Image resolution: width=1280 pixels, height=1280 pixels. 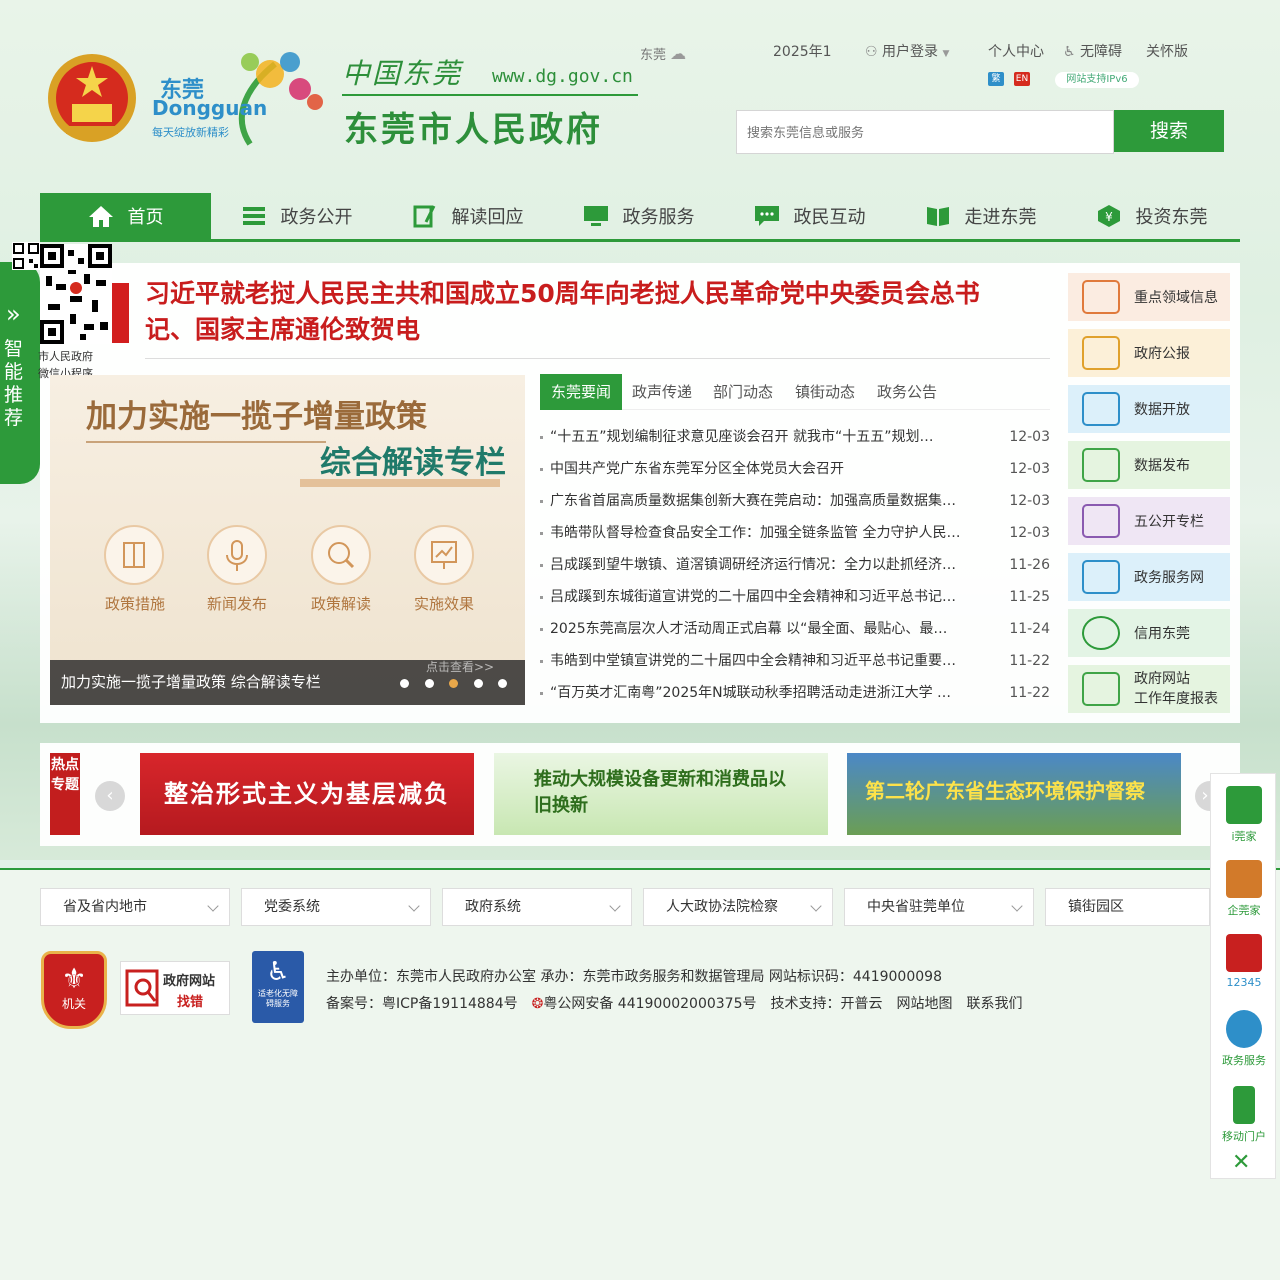 I want to click on dropdown-party: 党委系统, so click(x=336, y=907).